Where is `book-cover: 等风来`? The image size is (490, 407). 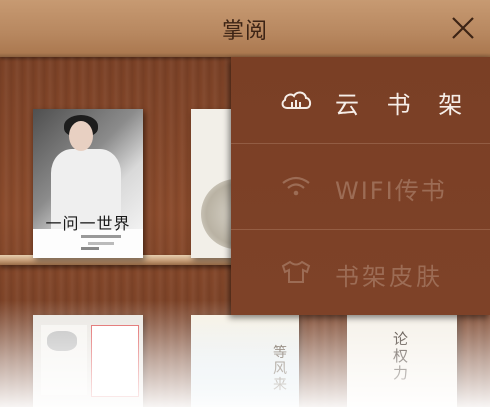 book-cover: 等风来 is located at coordinates (245, 361).